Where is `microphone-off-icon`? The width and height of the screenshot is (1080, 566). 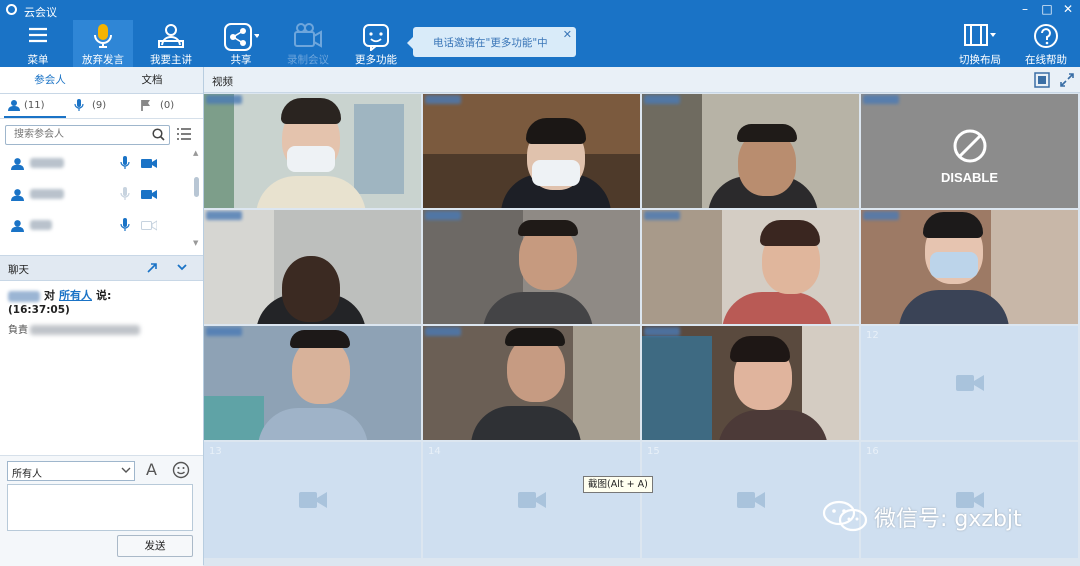 microphone-off-icon is located at coordinates (125, 194).